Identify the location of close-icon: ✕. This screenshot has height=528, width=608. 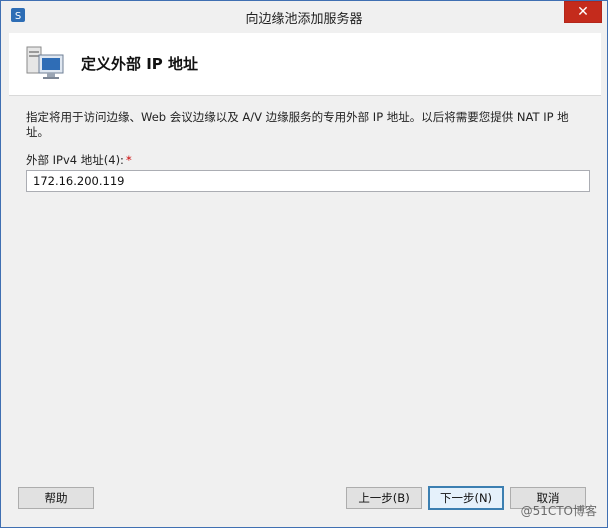
(583, 12).